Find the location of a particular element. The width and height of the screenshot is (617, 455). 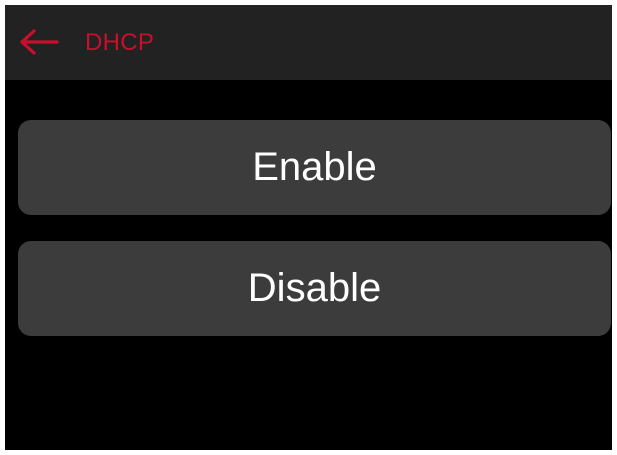

disable-button-label: Disable is located at coordinates (314, 288).